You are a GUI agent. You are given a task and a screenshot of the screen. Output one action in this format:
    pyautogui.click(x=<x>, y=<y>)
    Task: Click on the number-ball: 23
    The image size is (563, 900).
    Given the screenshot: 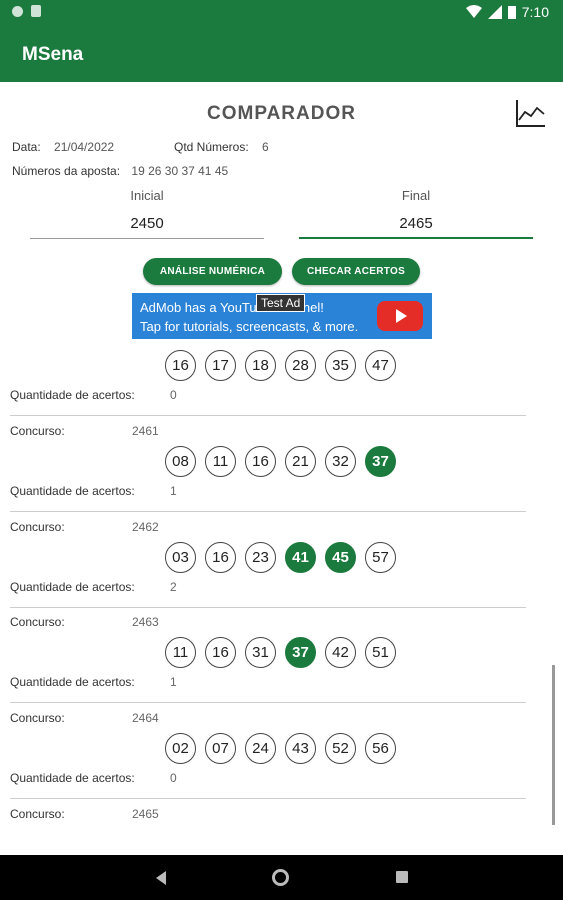 What is the action you would take?
    pyautogui.click(x=260, y=557)
    